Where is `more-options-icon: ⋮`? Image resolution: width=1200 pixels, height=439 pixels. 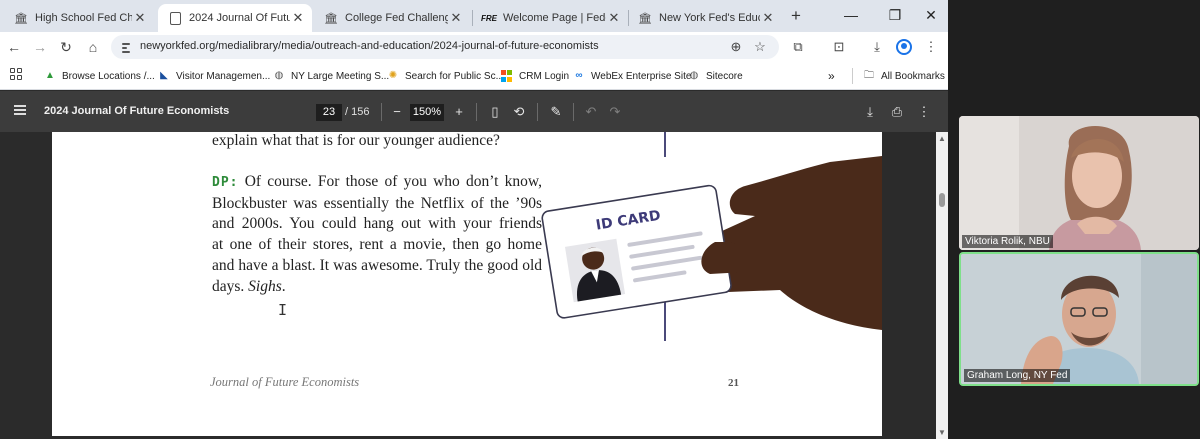 more-options-icon: ⋮ is located at coordinates (924, 112).